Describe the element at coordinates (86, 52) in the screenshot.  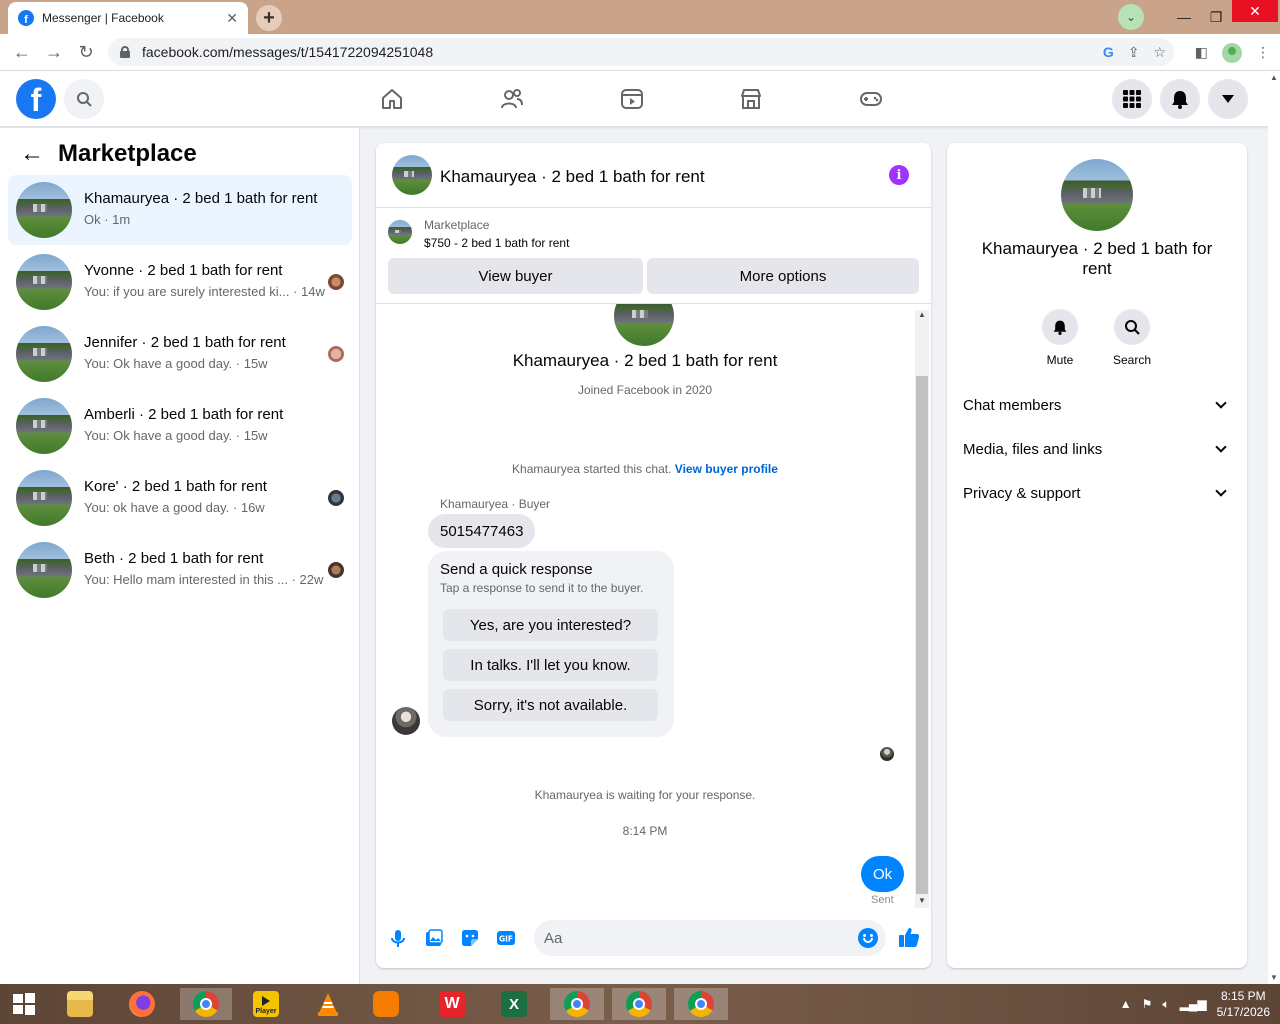
I see `reload-icon: ↻` at that location.